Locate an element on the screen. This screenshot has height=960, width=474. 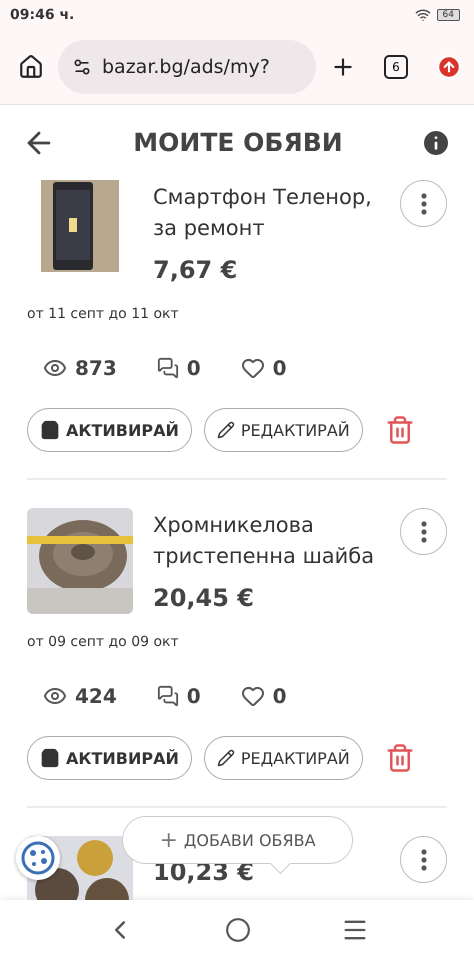
ad-price: 7,67 € is located at coordinates (195, 270).